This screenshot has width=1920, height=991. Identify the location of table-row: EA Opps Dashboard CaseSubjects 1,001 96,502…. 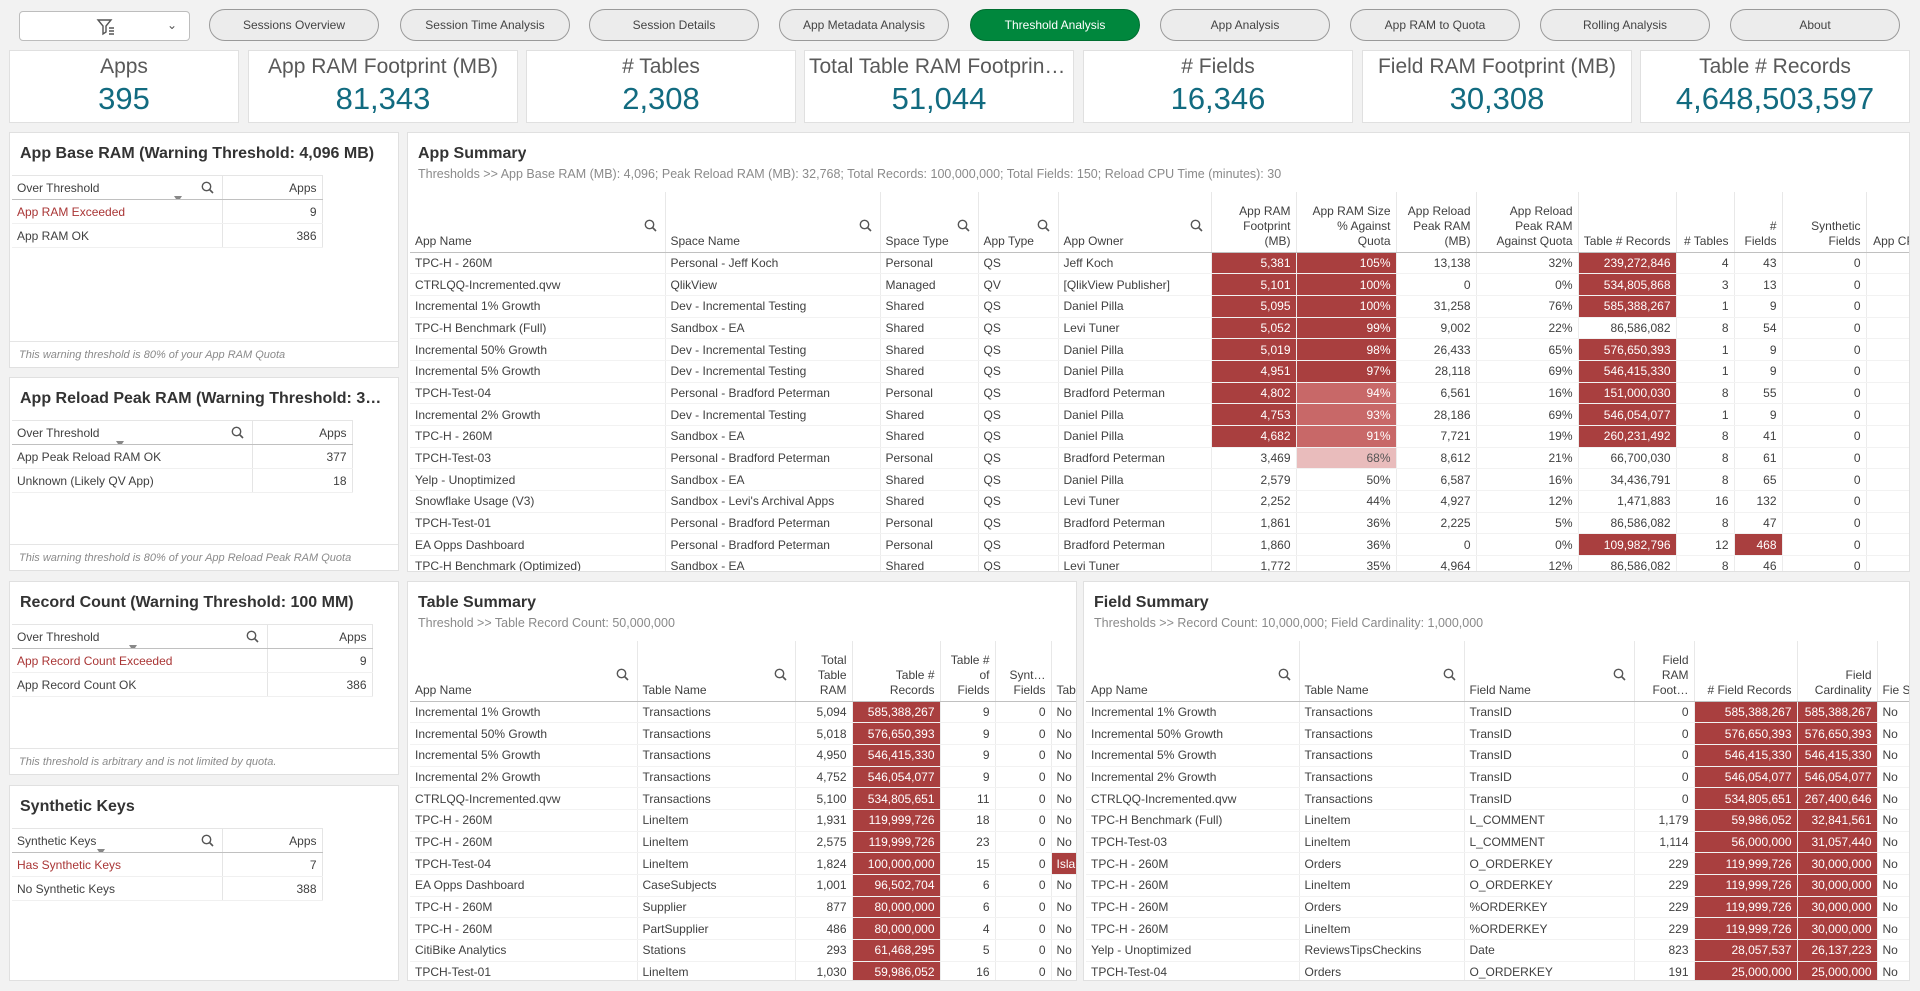
(743, 885).